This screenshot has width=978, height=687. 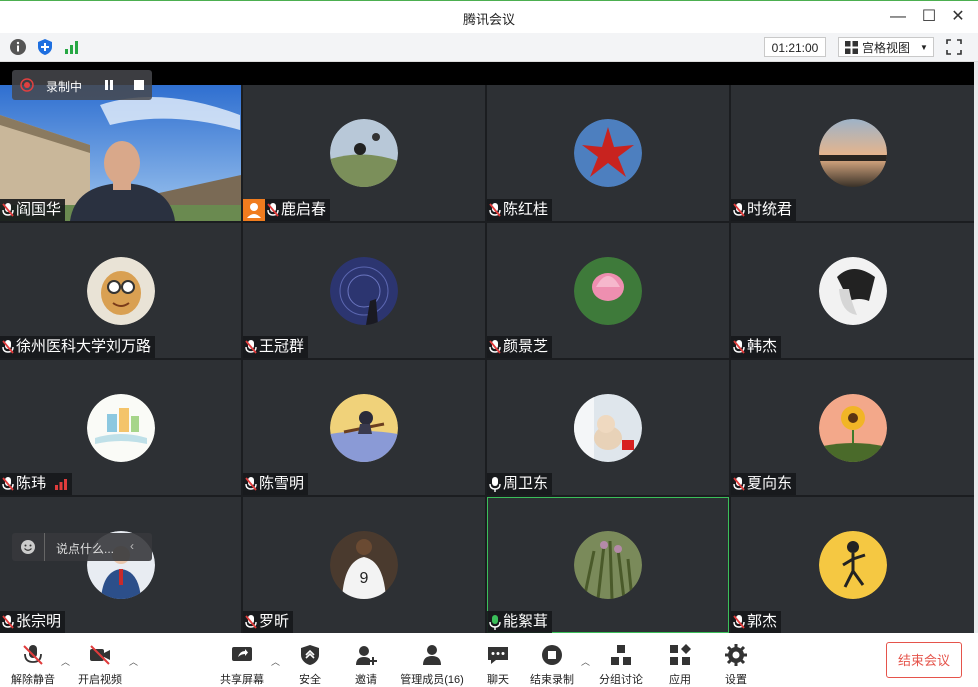 I want to click on participant-name: 徐州医科大学刘万路, so click(x=84, y=346).